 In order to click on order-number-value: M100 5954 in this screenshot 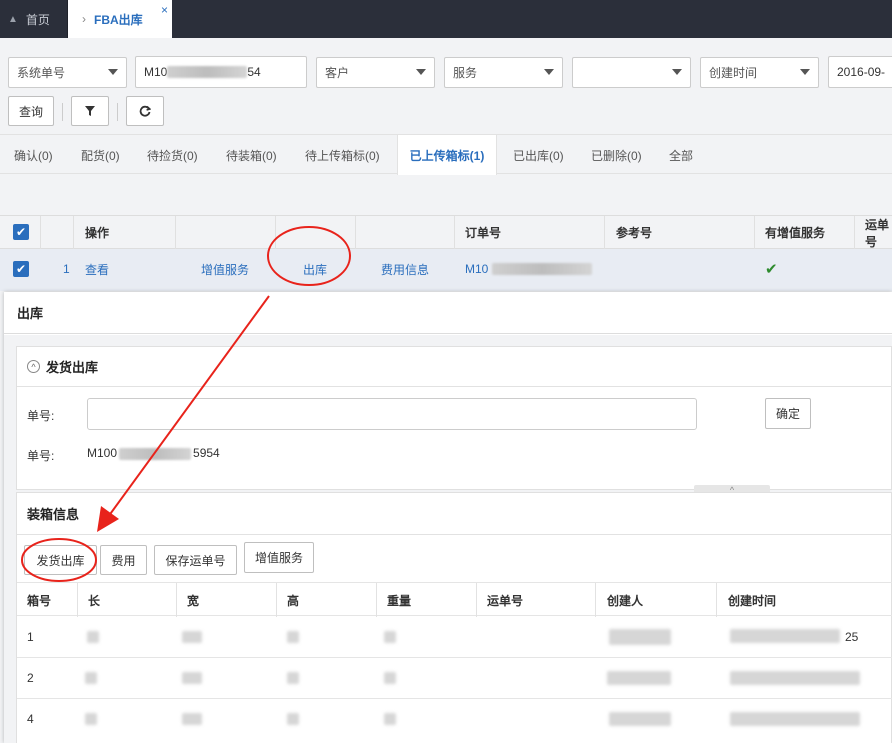, I will do `click(153, 453)`.